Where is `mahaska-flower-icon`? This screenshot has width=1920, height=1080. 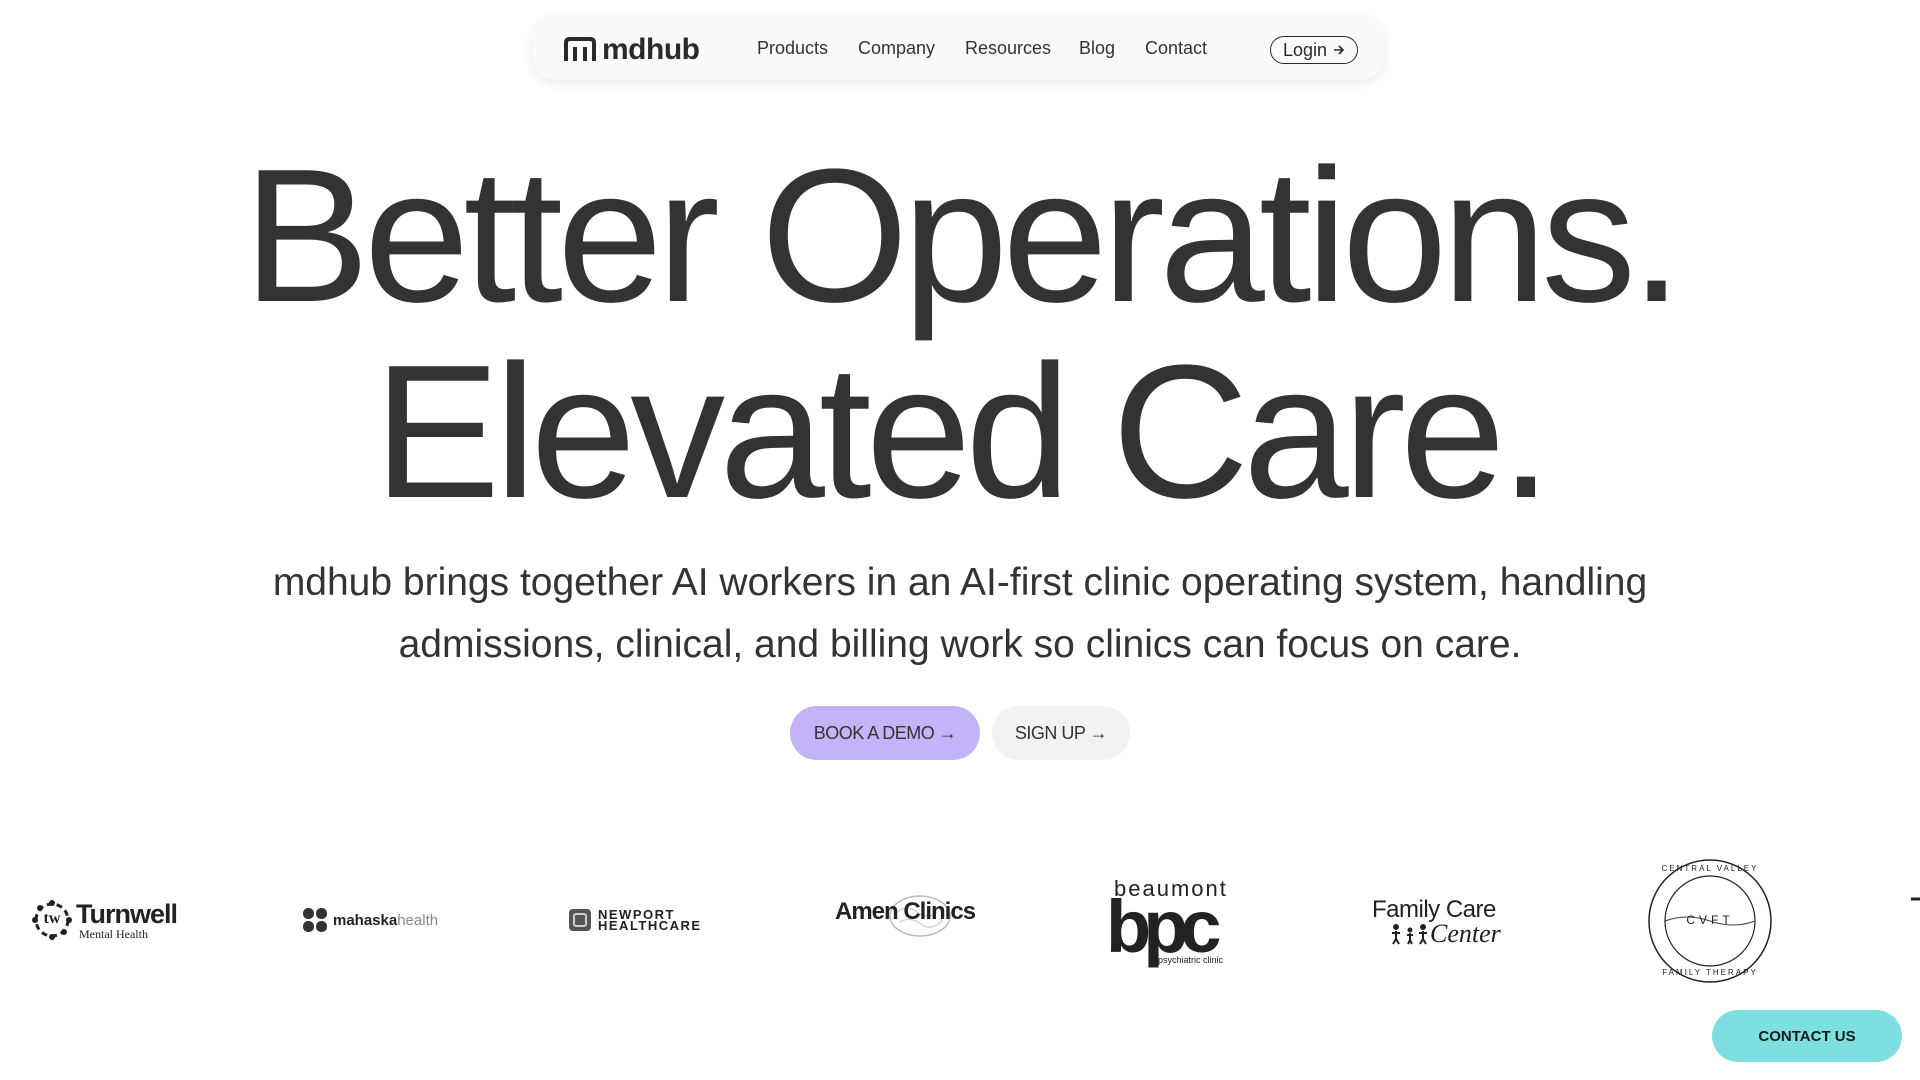
mahaska-flower-icon is located at coordinates (315, 920).